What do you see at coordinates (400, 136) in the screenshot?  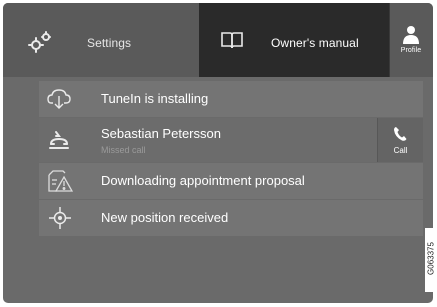 I see `phone-icon` at bounding box center [400, 136].